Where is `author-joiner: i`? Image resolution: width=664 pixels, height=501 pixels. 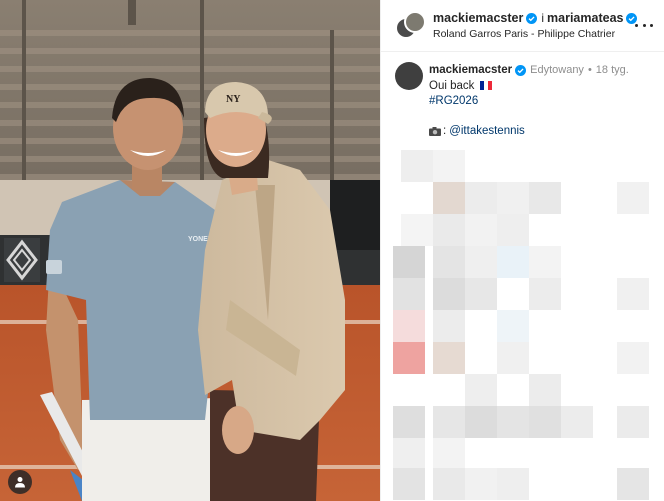
author-joiner: i is located at coordinates (543, 18).